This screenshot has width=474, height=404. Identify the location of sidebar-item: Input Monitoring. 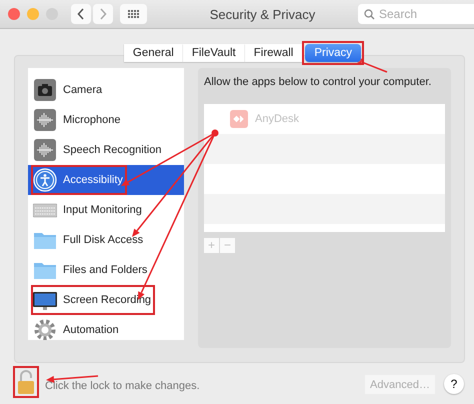
(106, 210).